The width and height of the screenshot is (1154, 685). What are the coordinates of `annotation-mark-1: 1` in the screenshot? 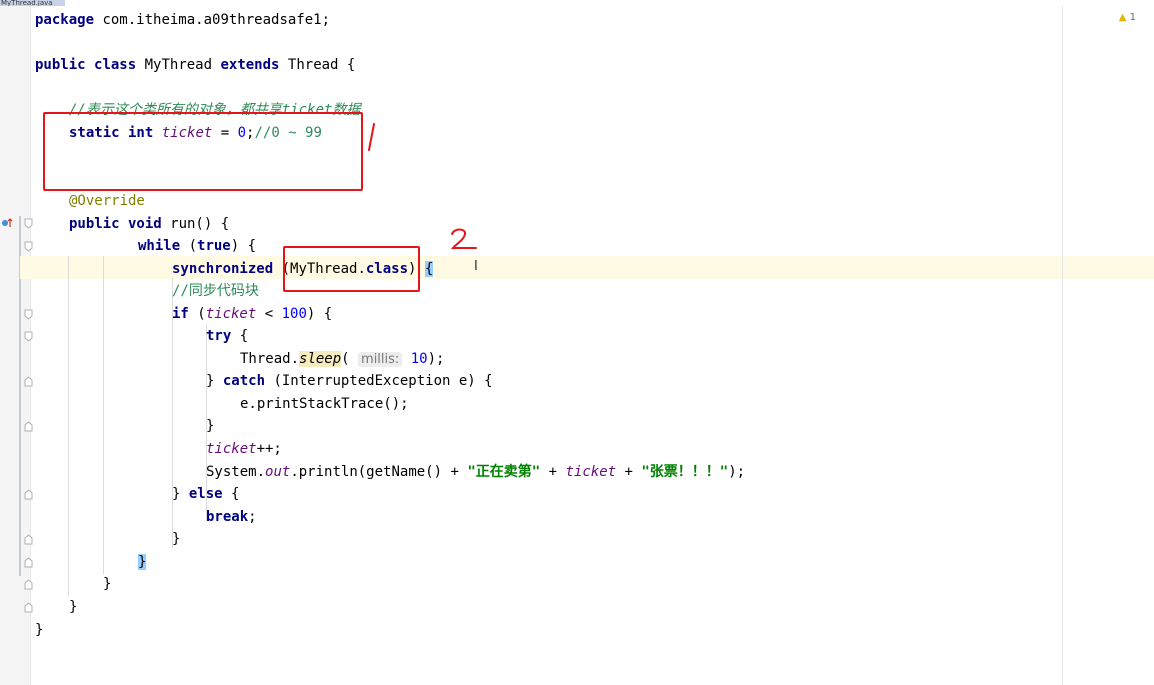 It's located at (370, 136).